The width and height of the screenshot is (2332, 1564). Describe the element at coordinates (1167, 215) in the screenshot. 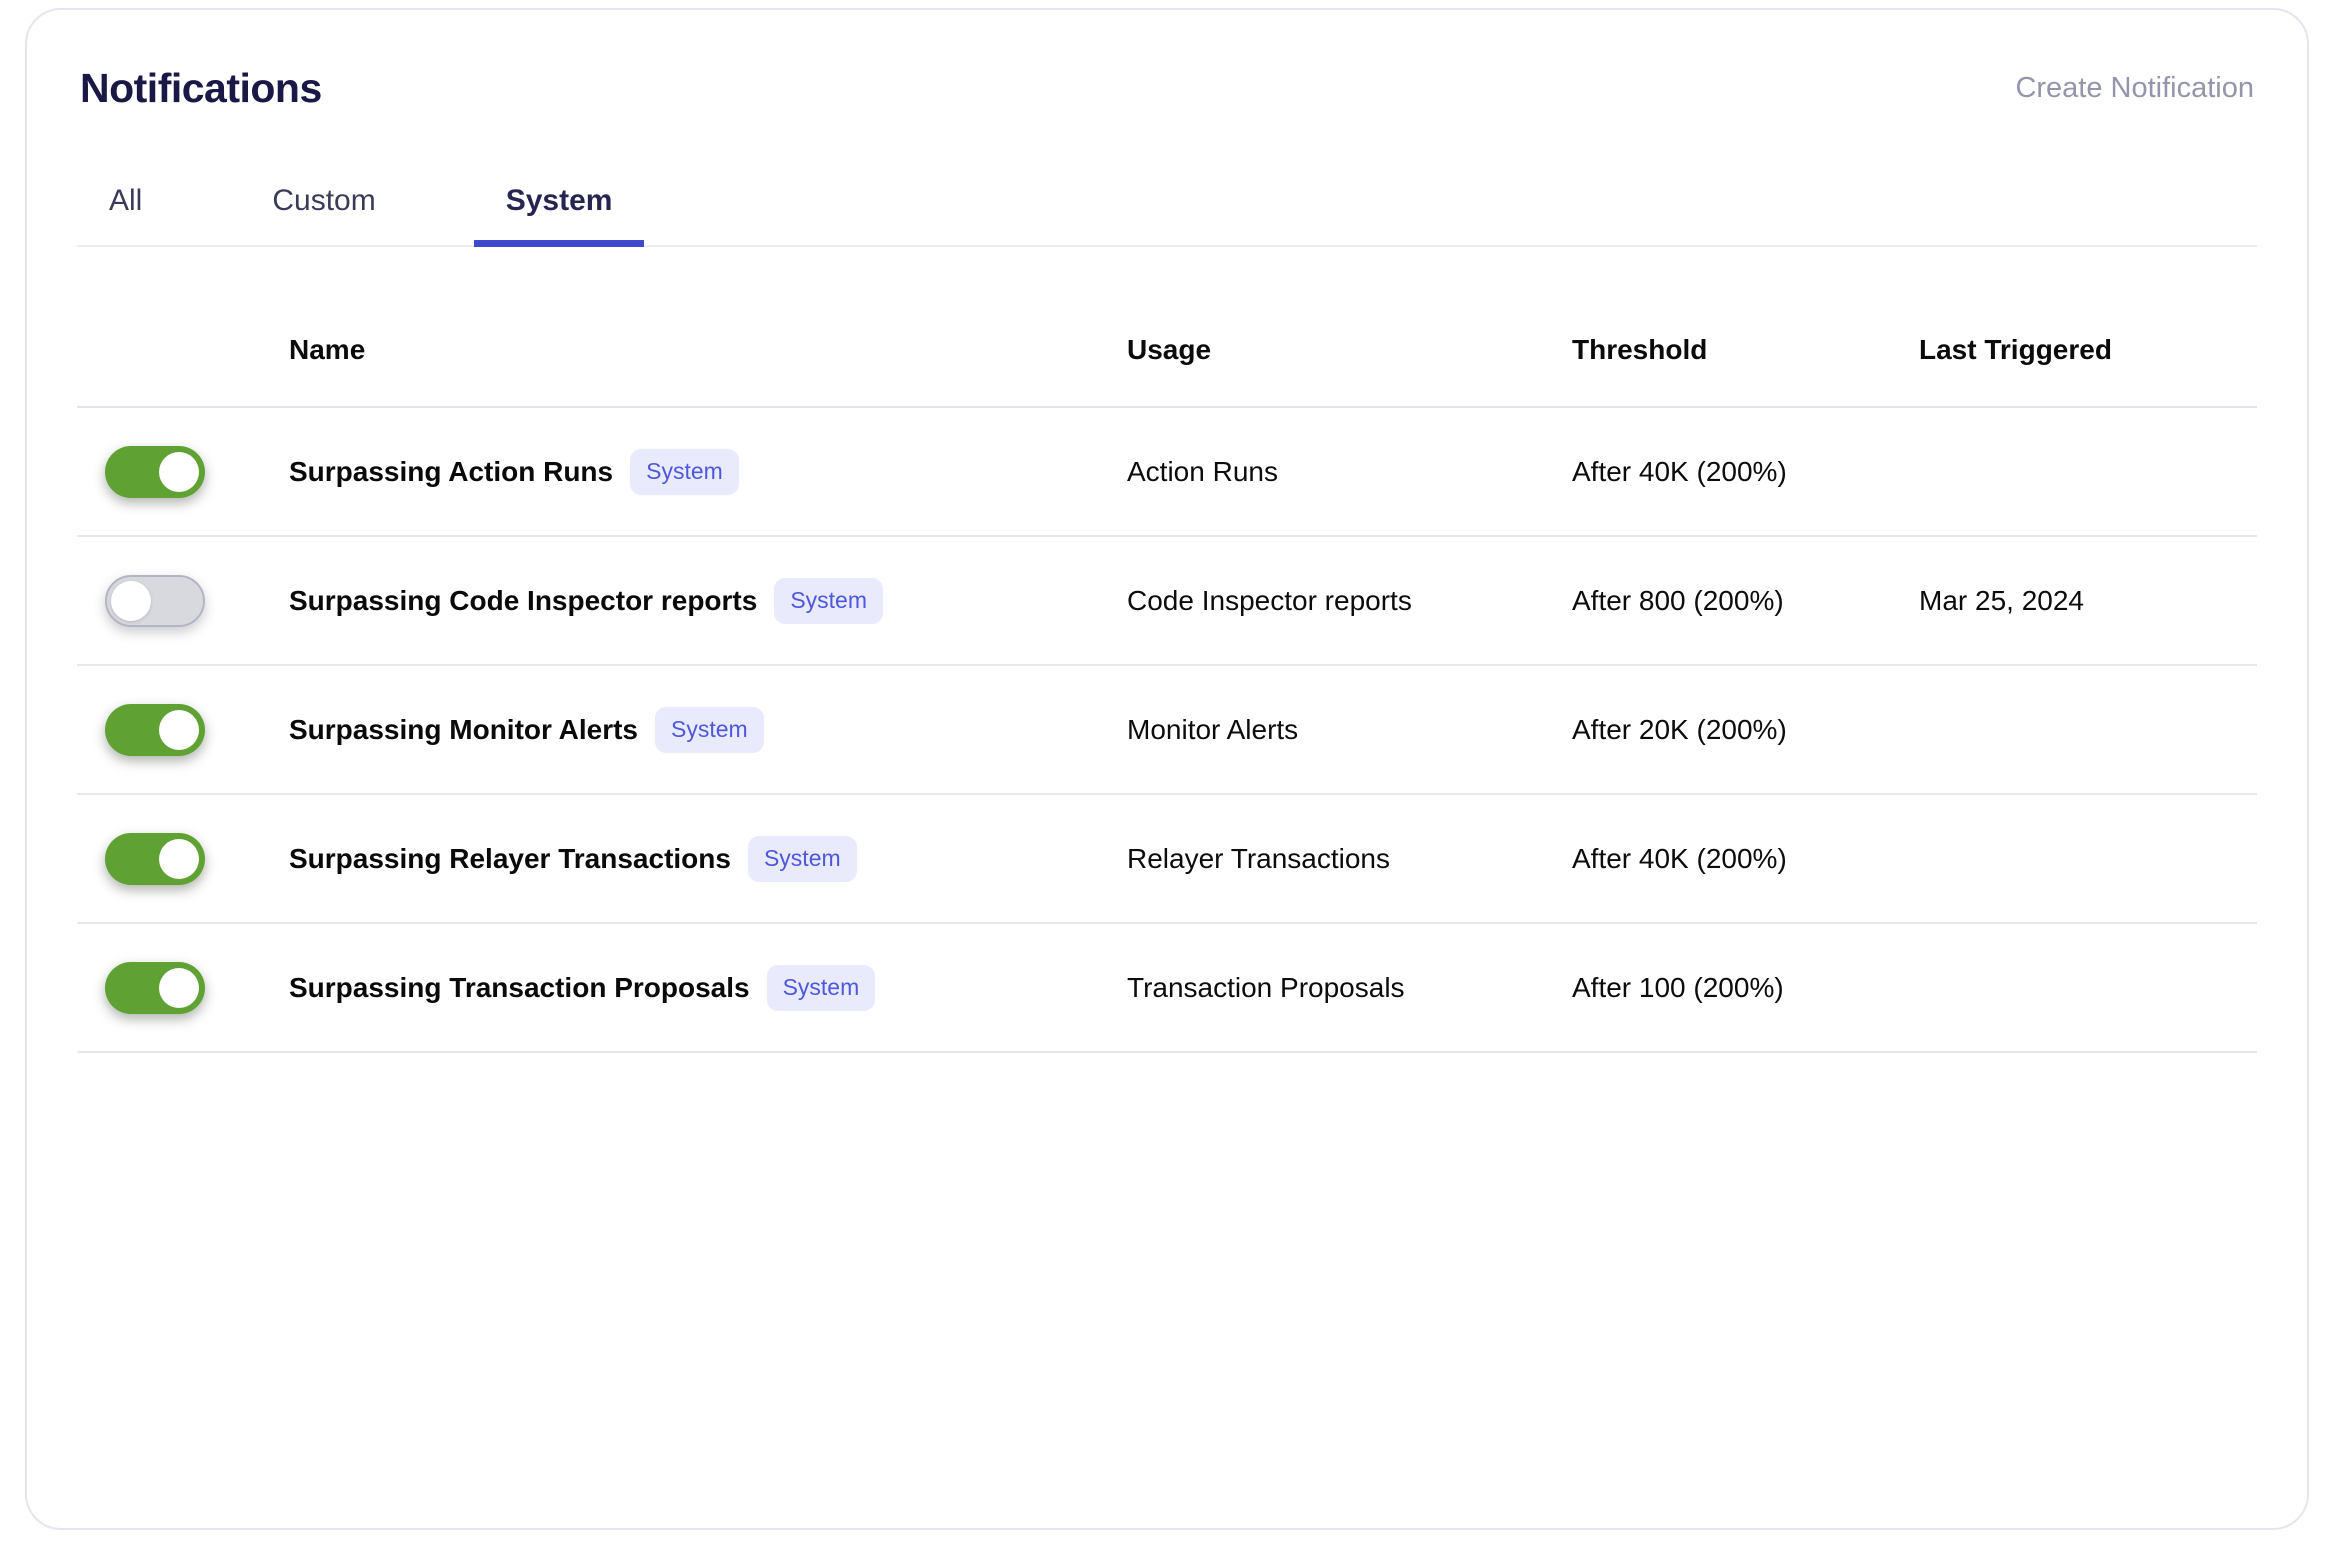

I see `tab-bar: All Custom System` at that location.